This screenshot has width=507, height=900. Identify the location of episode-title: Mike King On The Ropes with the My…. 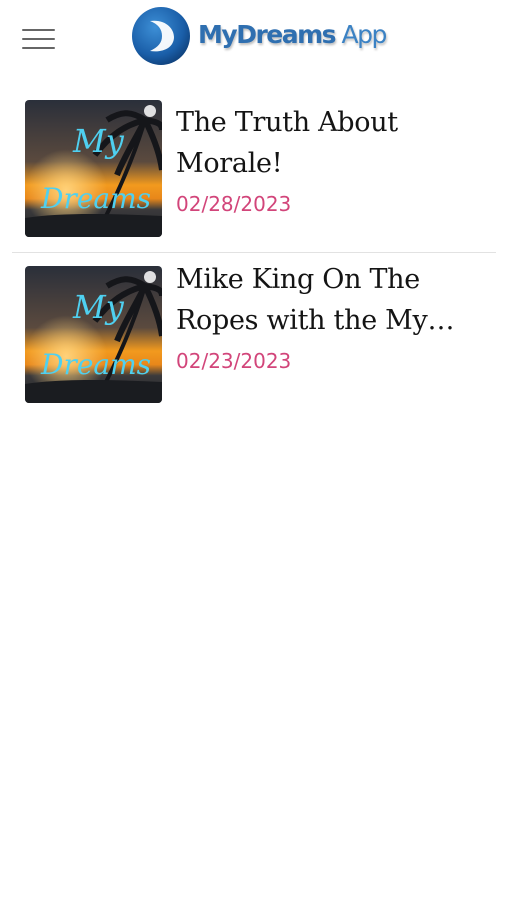
(326, 300).